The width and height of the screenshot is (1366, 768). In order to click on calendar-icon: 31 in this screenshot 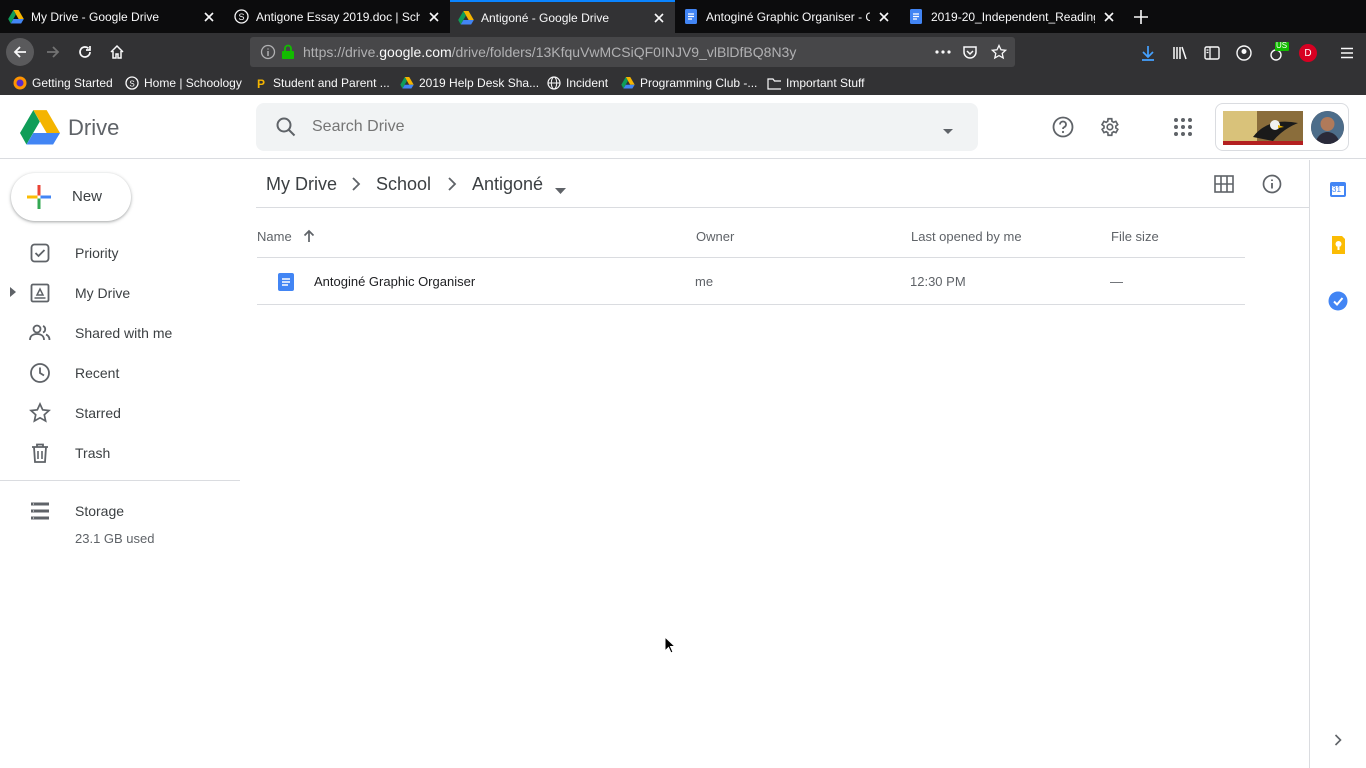, I will do `click(1338, 189)`.